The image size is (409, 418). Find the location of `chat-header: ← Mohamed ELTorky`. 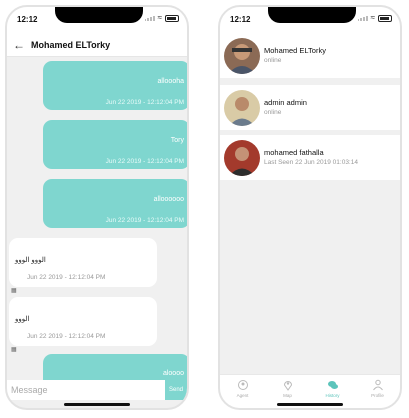

chat-header: ← Mohamed ELTorky is located at coordinates (97, 45).